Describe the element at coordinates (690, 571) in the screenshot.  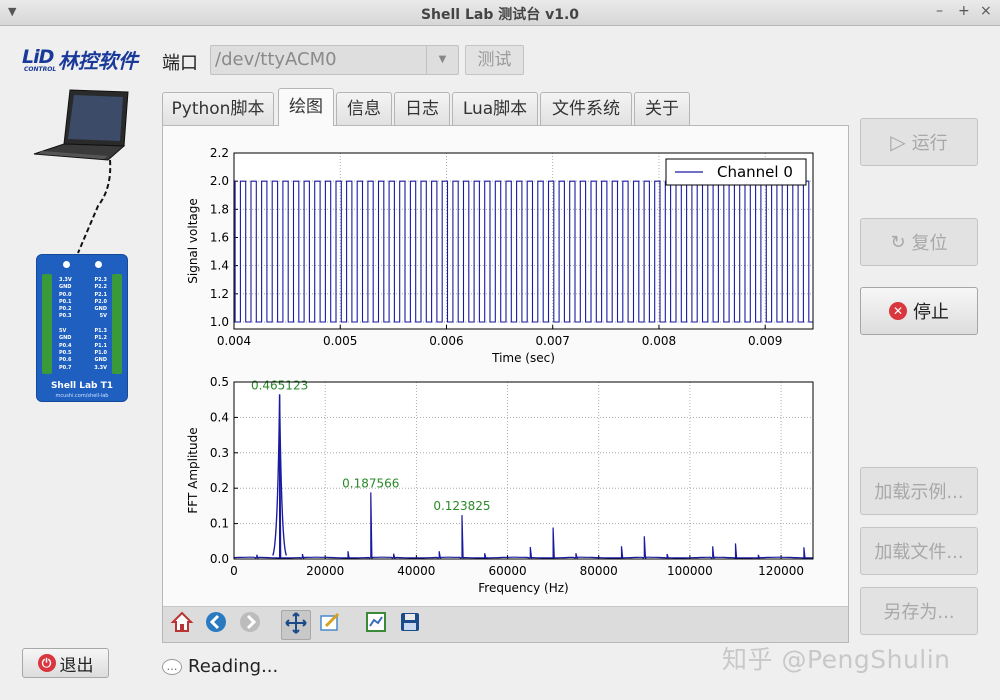
I see `x-tick-label: 100000` at that location.